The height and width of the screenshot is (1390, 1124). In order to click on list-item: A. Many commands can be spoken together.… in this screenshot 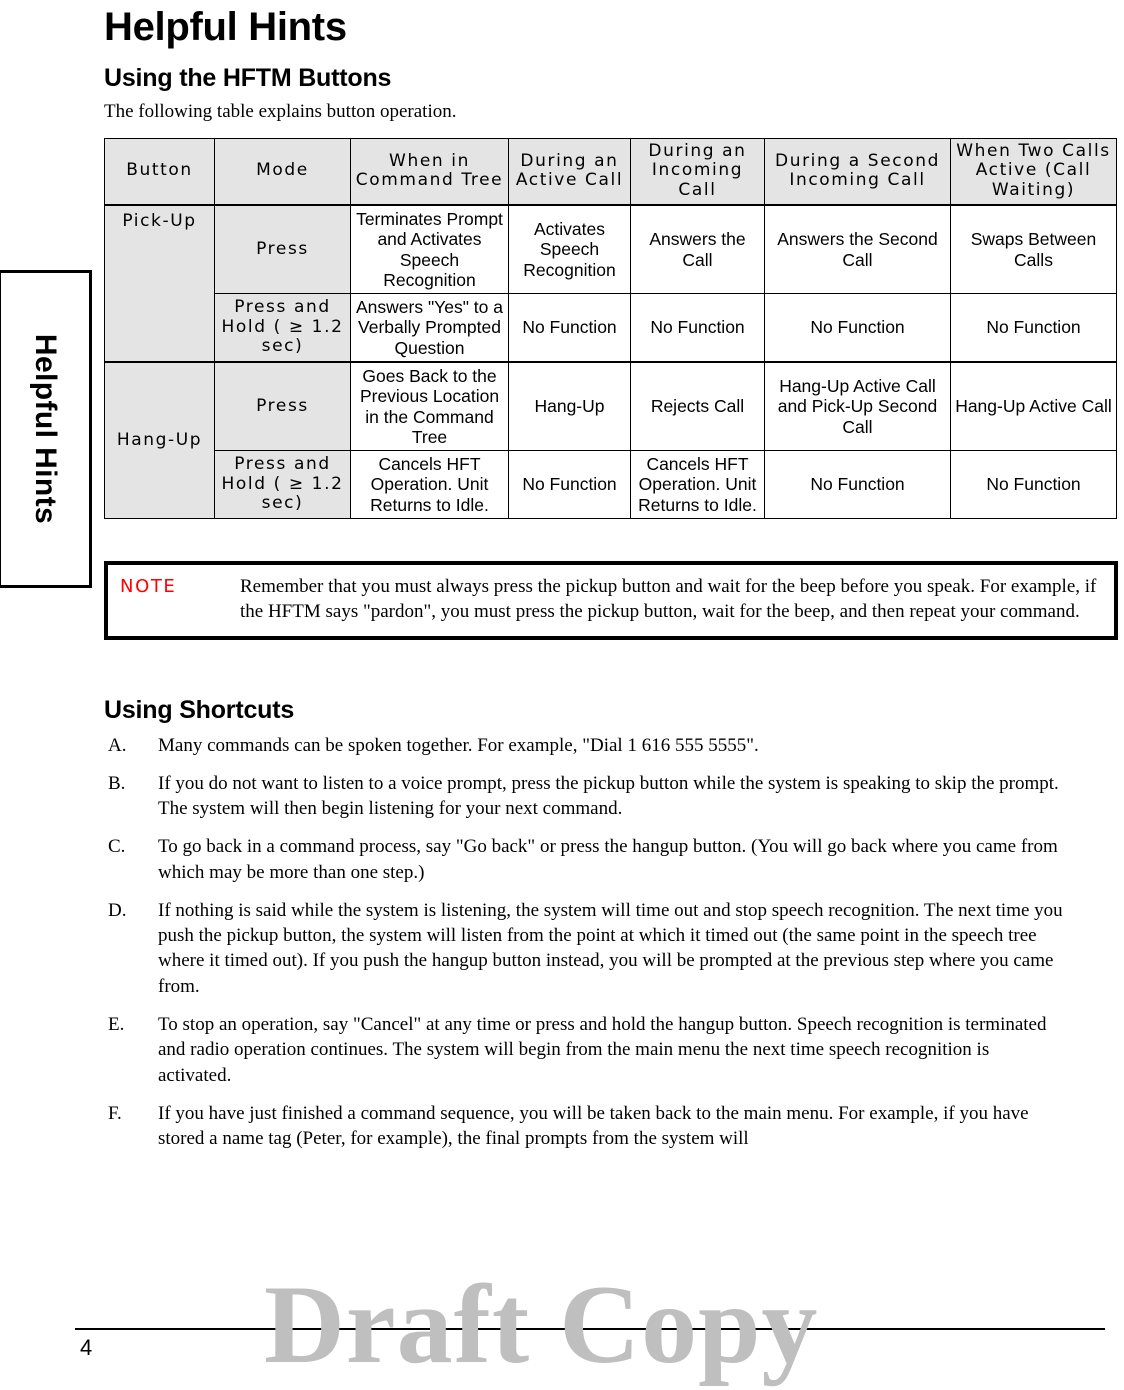, I will do `click(611, 745)`.